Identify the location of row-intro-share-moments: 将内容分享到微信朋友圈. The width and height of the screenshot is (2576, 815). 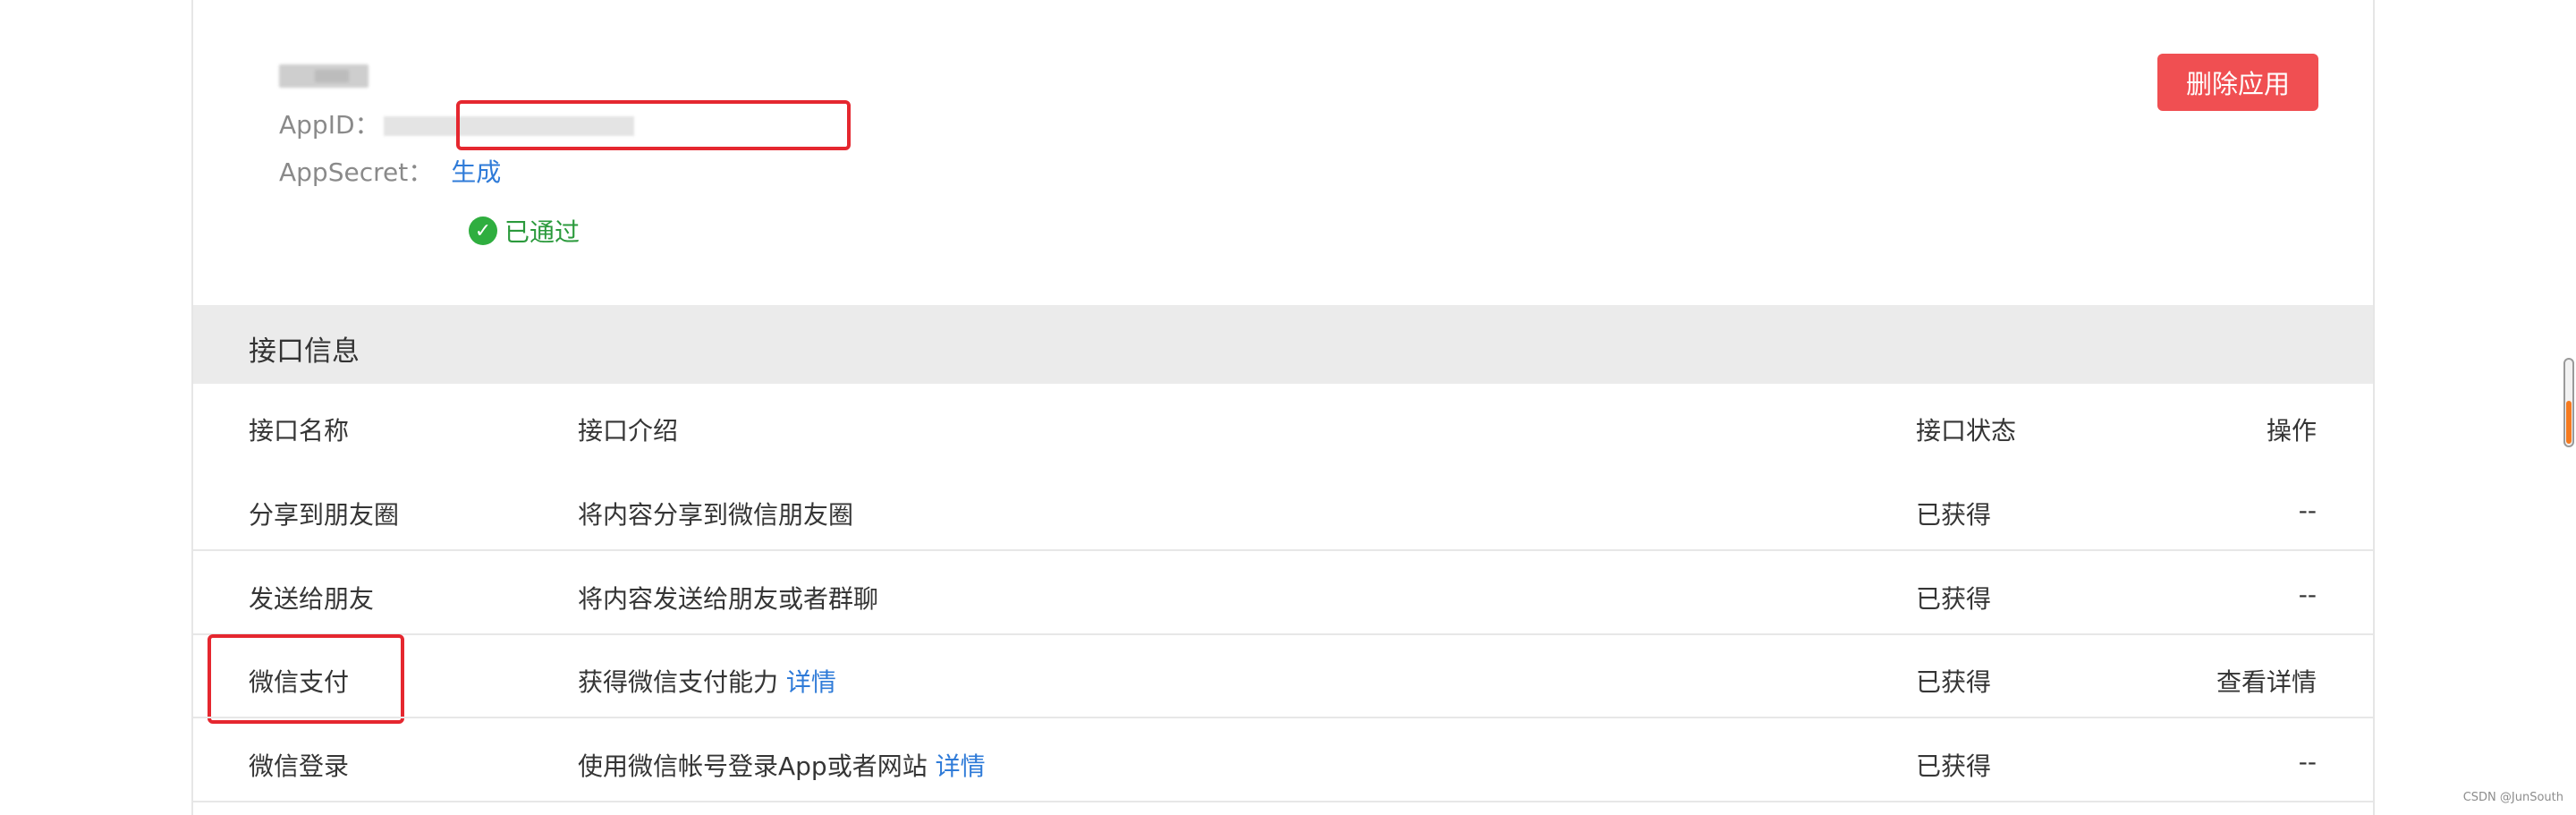
(716, 515).